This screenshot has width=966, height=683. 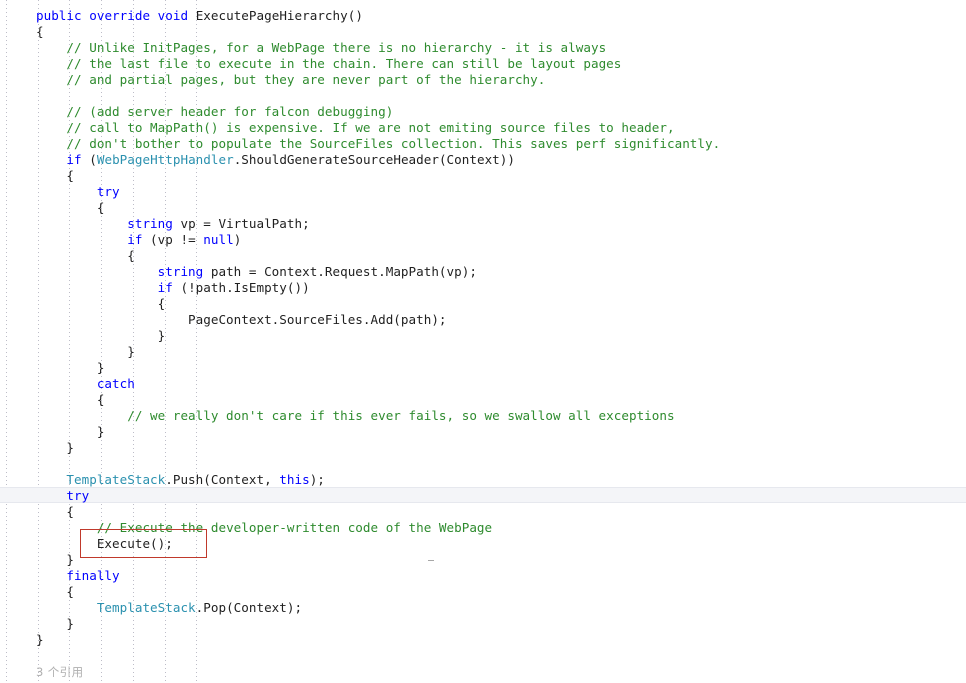 I want to click on code-line: if (!path.IsEmpty()), so click(x=173, y=288).